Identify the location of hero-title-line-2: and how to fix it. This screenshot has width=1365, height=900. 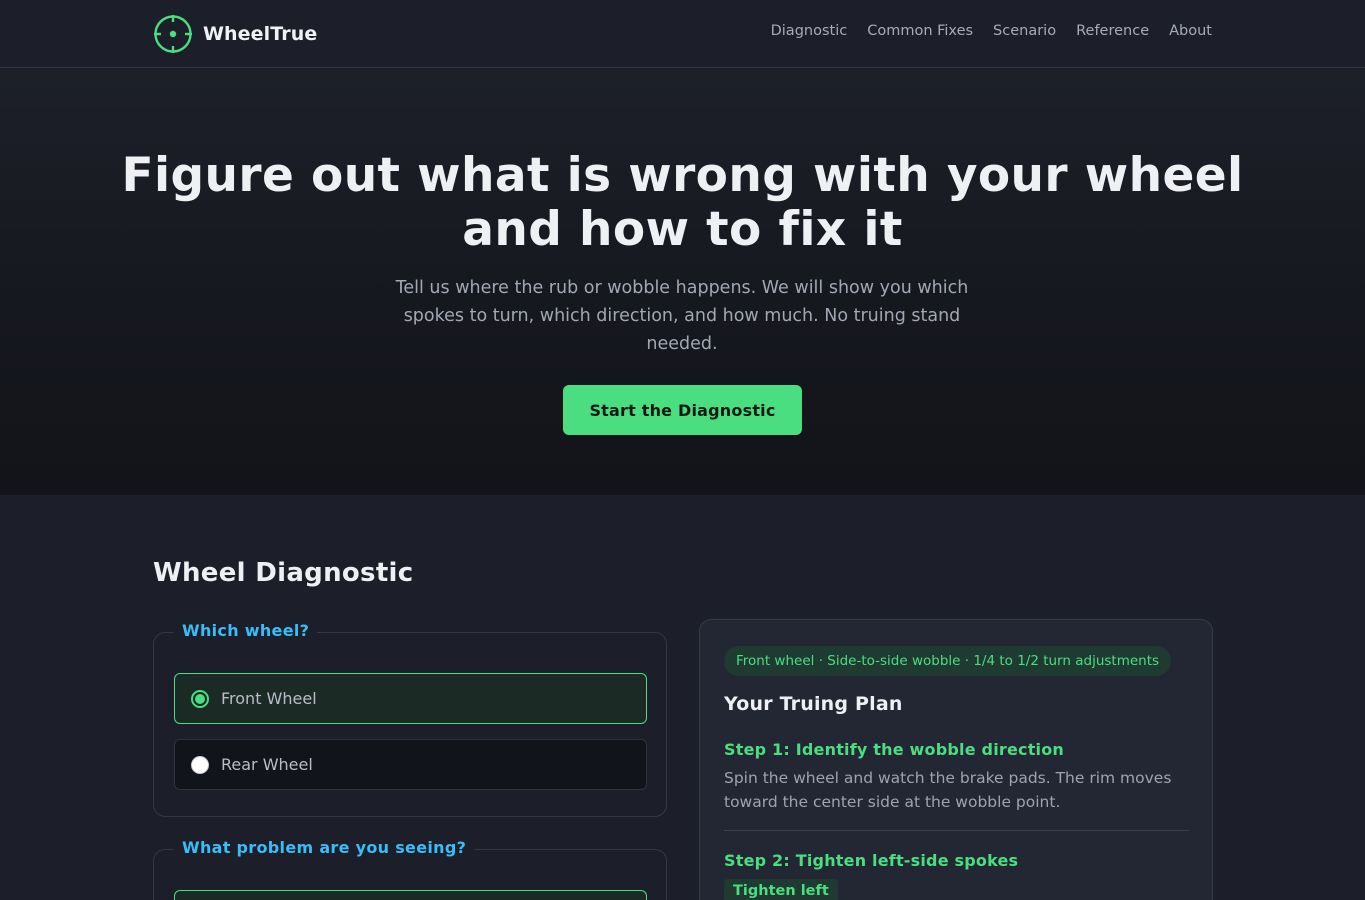
(682, 229).